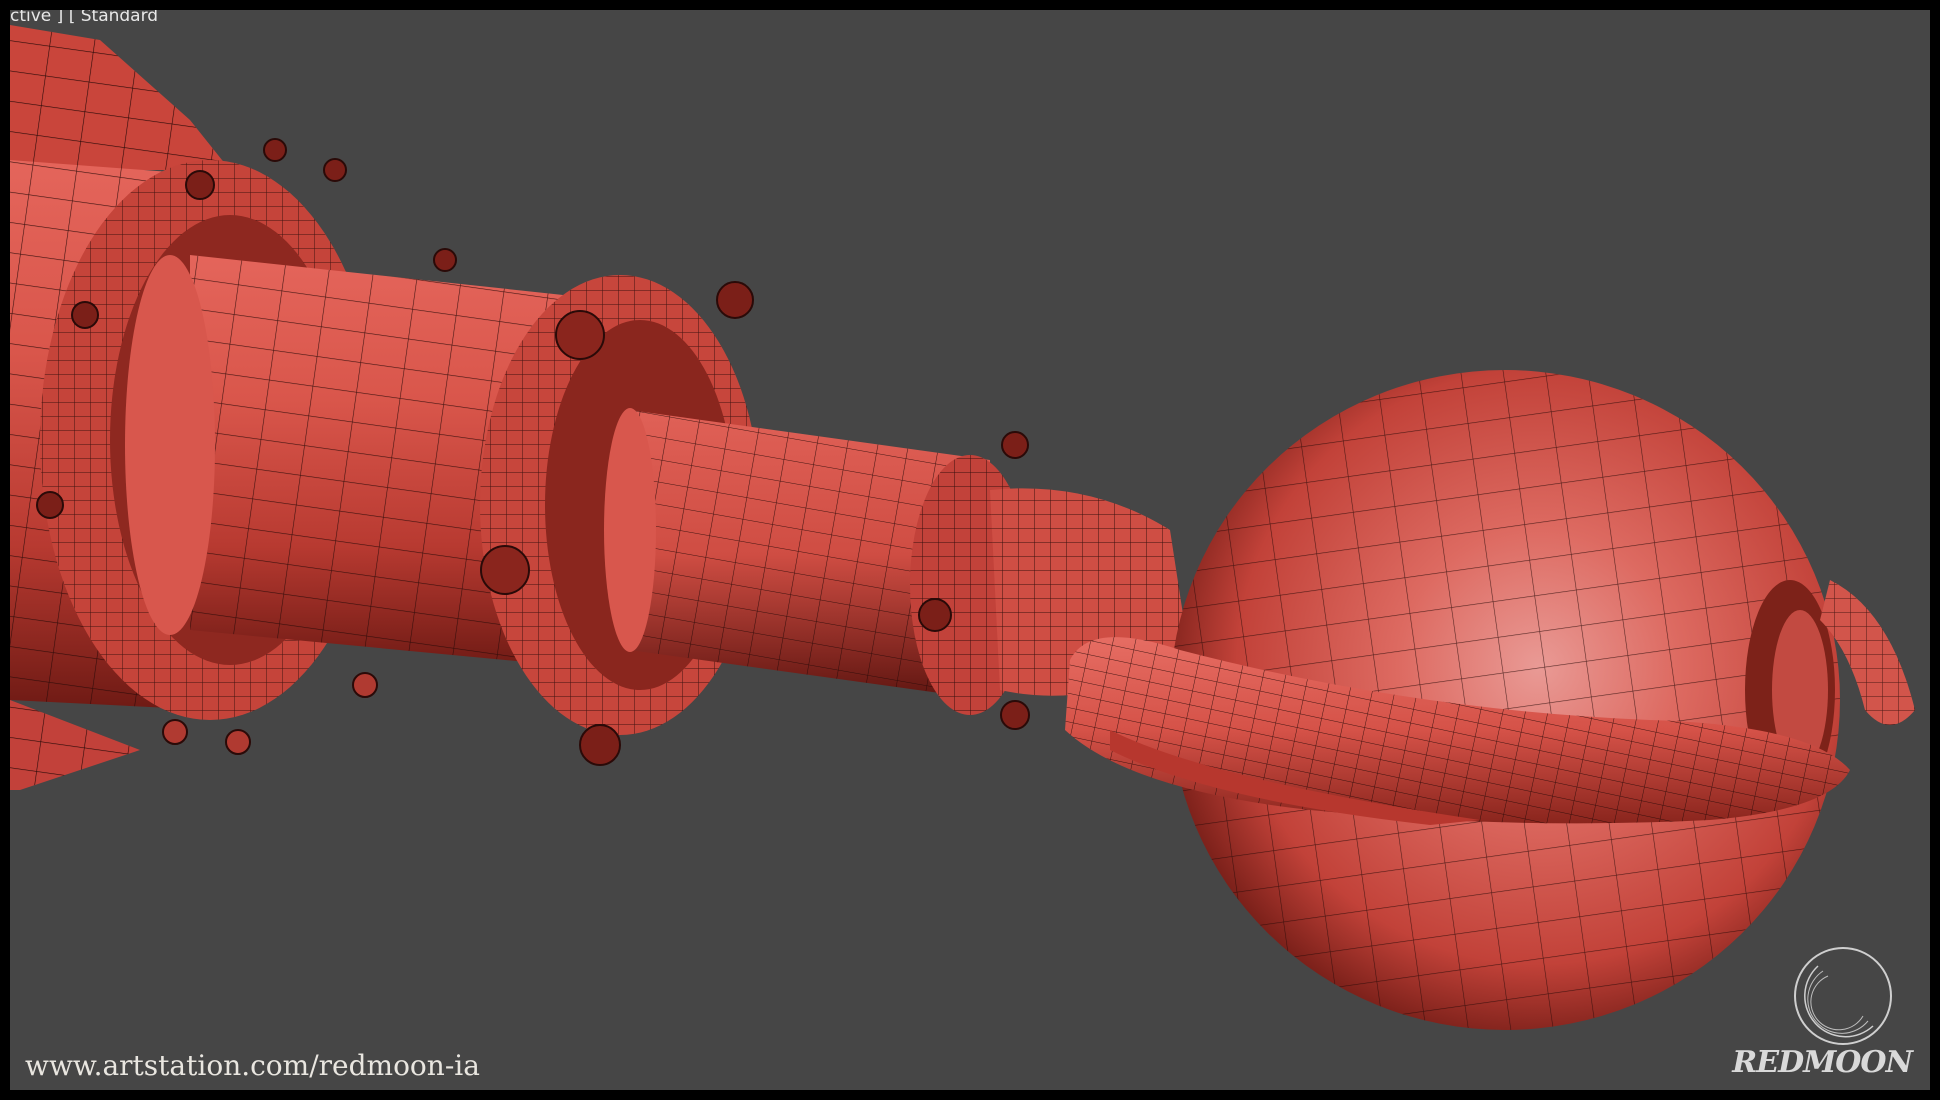 The height and width of the screenshot is (1100, 1940). Describe the element at coordinates (1822, 1062) in the screenshot. I see `redmoon-logo-text: REDMOON` at that location.